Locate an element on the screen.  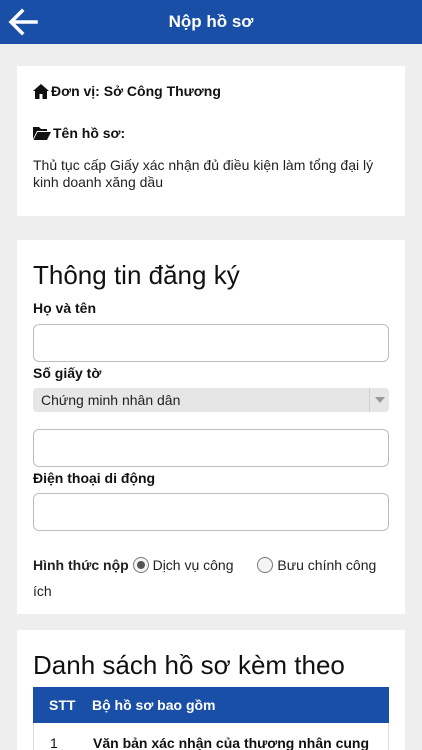
dossier-name-row: Tên hồ sơ: is located at coordinates (79, 133).